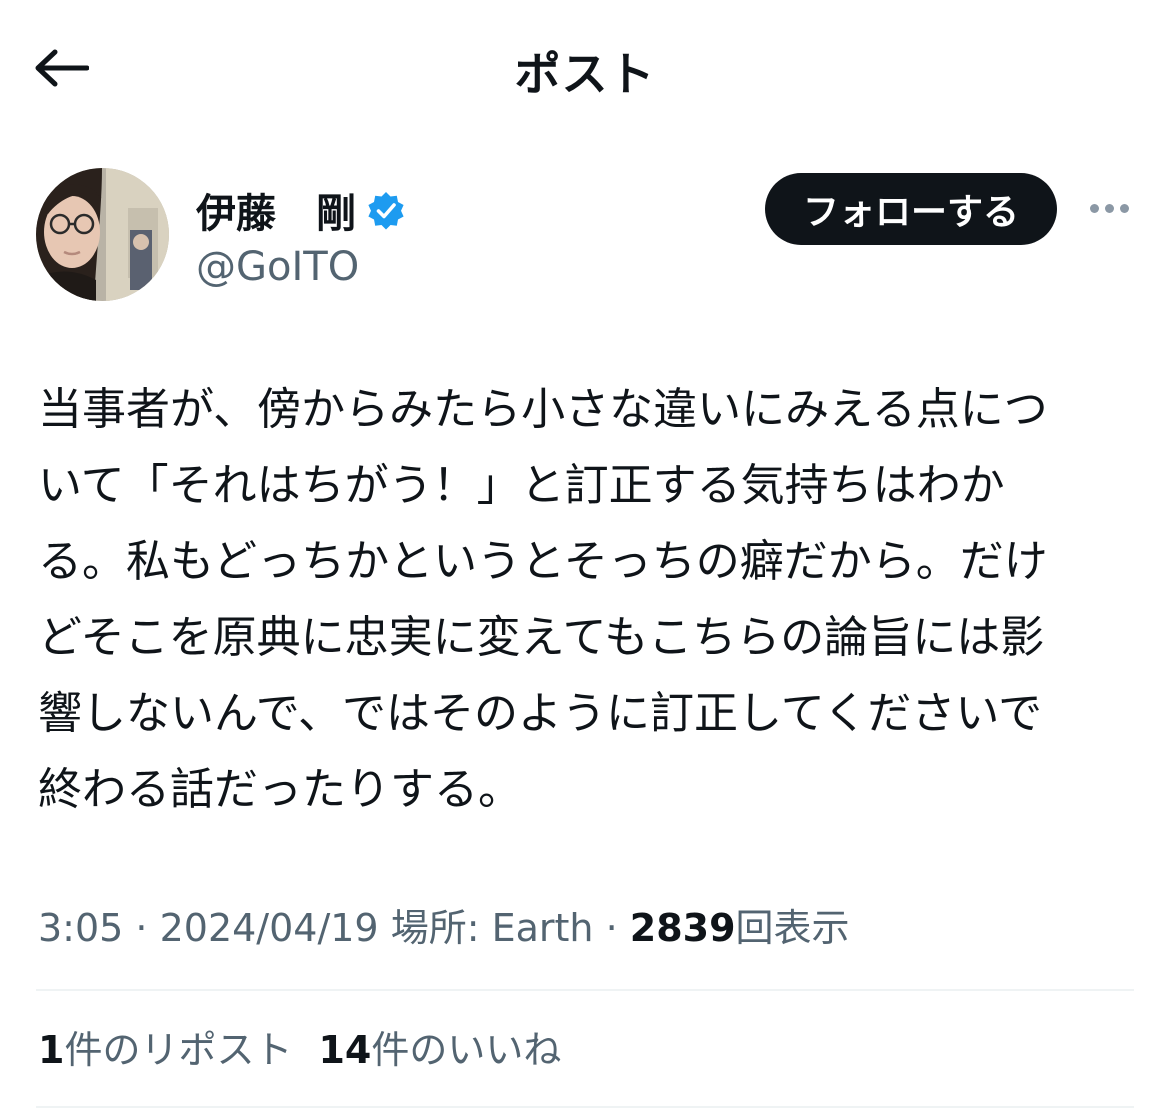  What do you see at coordinates (301, 267) in the screenshot?
I see `user-handle: @GoITO` at bounding box center [301, 267].